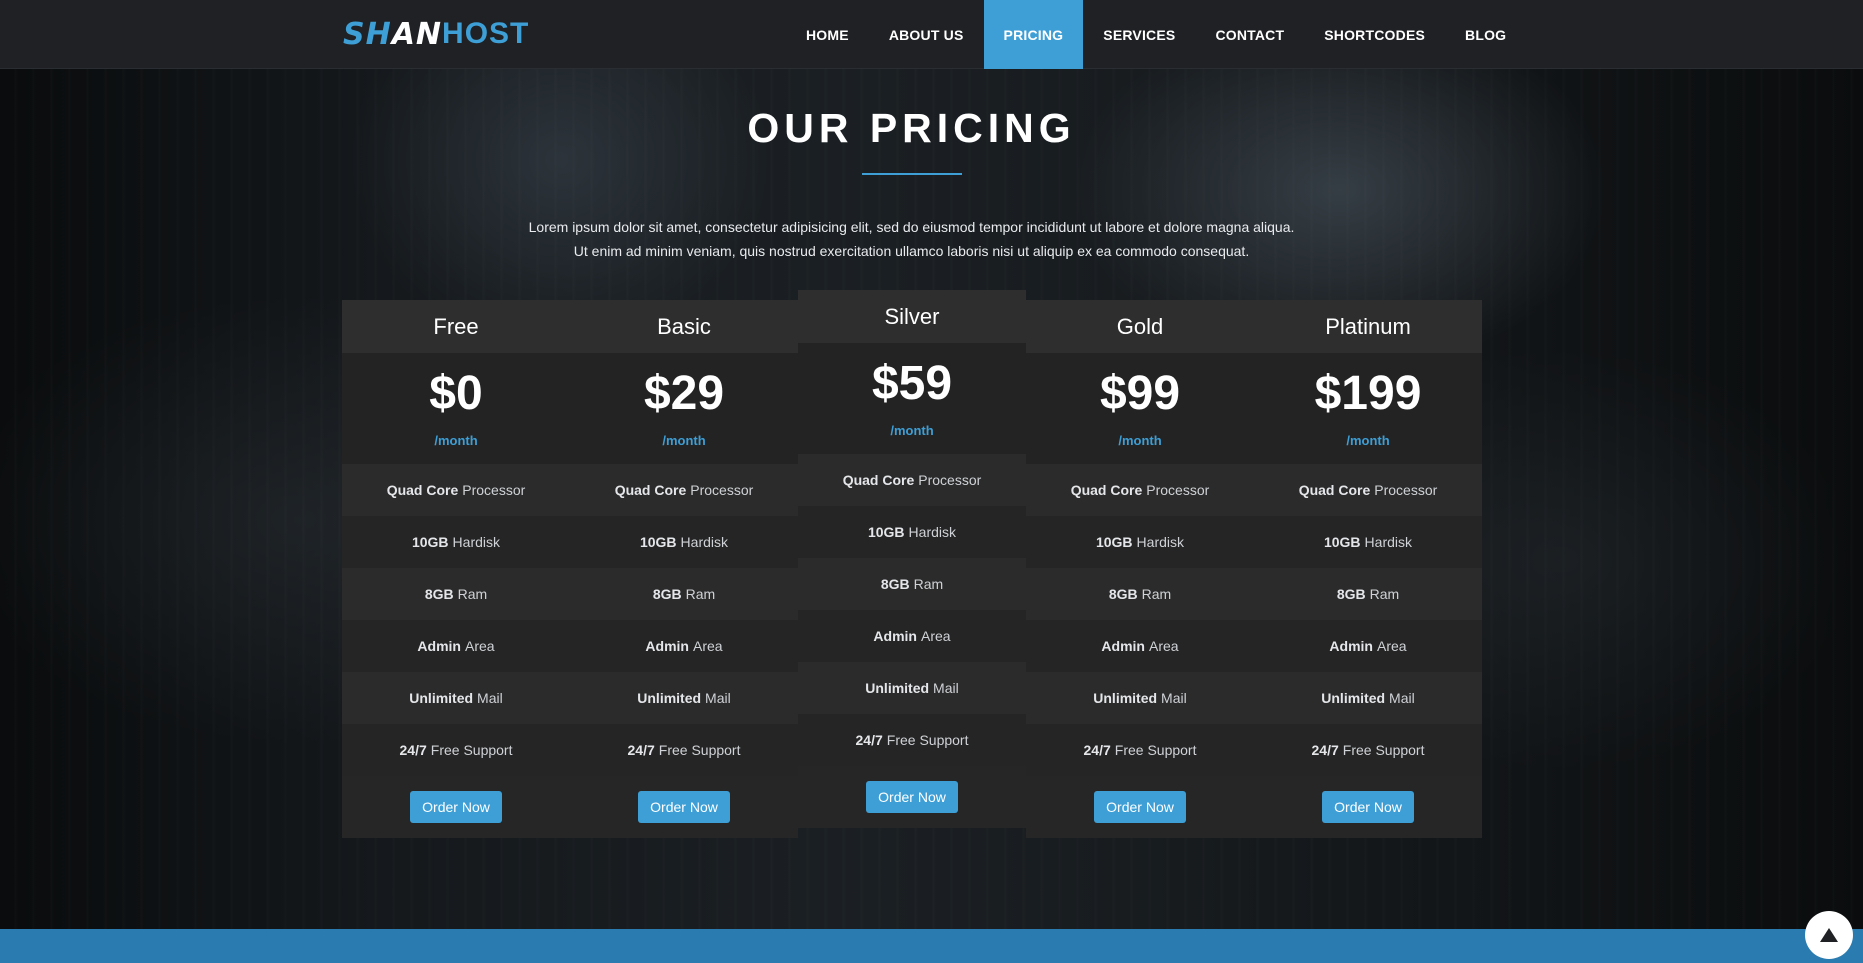  What do you see at coordinates (456, 326) in the screenshot?
I see `plan-name: Free` at bounding box center [456, 326].